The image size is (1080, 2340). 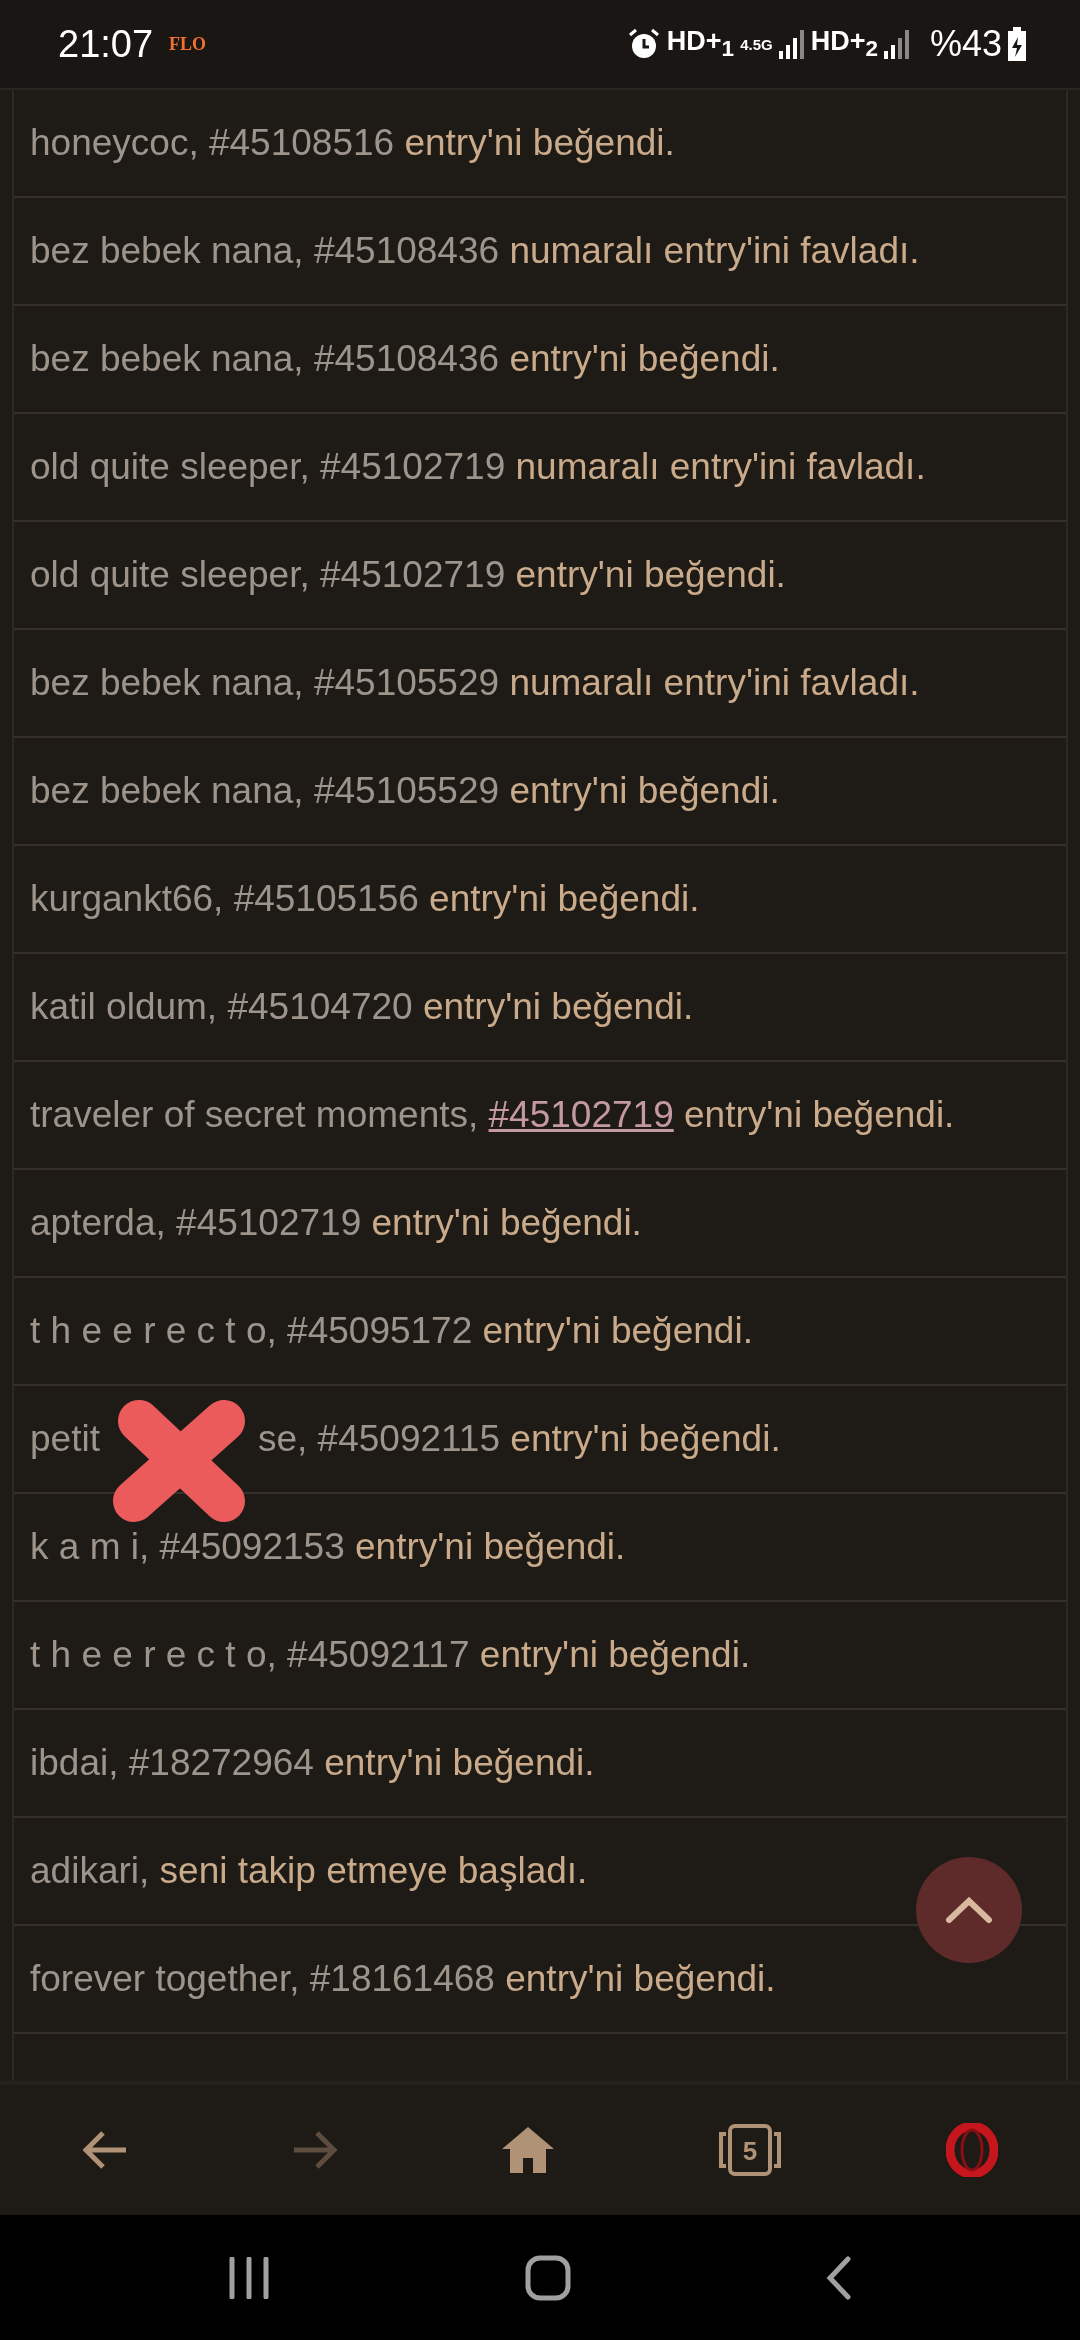 I want to click on notification-text: katil oldum, #45104720 entry'ni beğendi., so click(x=540, y=1008).